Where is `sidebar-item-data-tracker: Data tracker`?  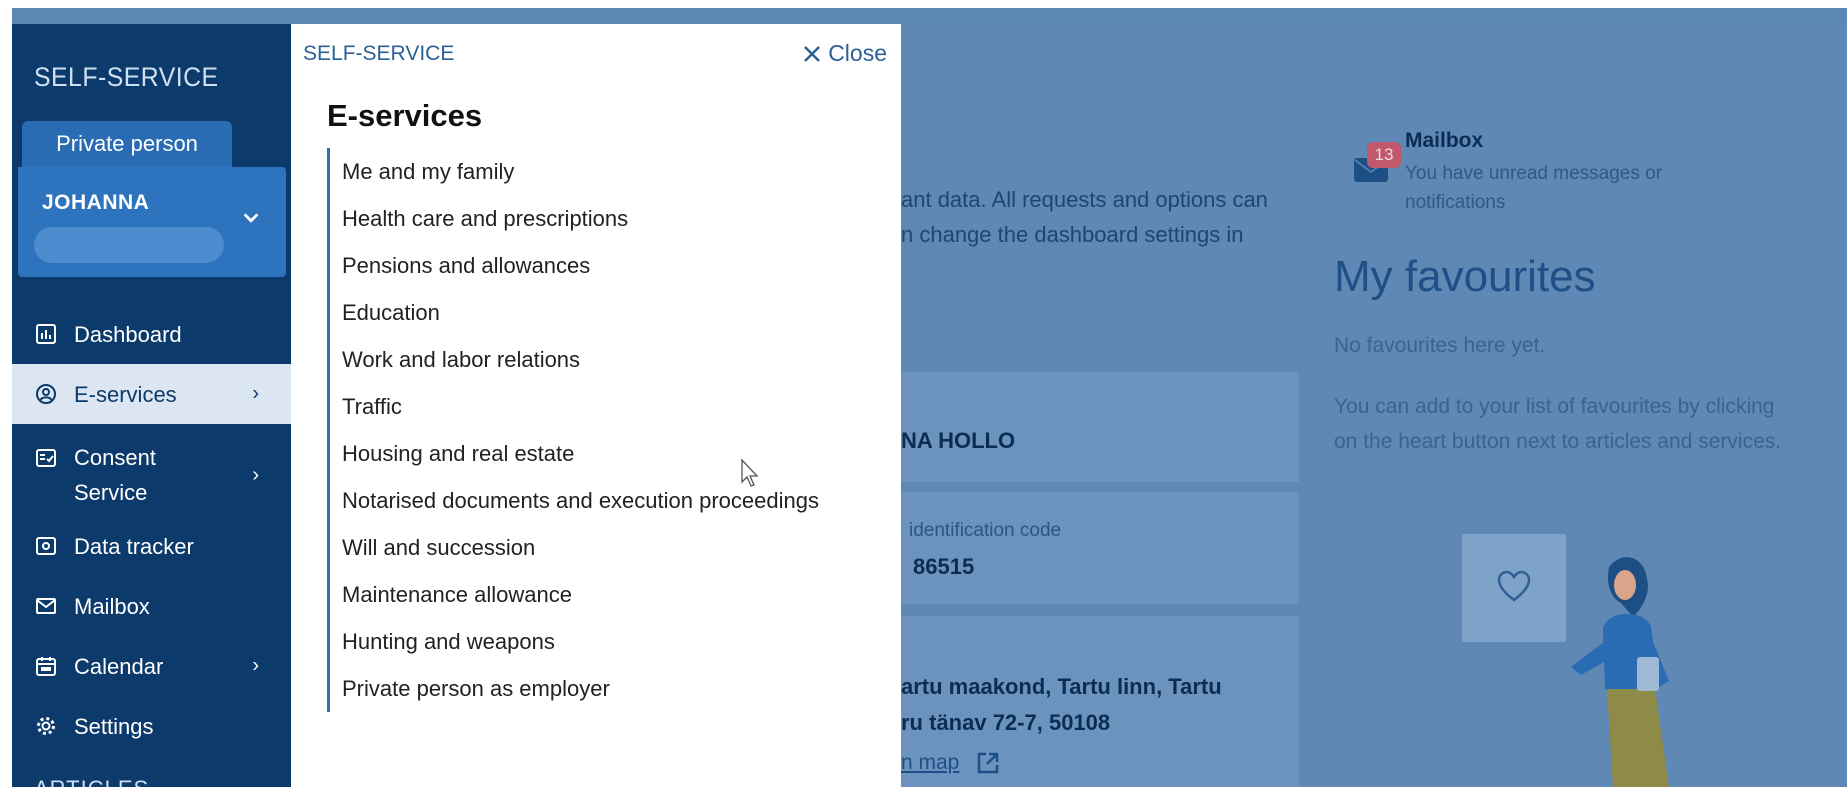 sidebar-item-data-tracker: Data tracker is located at coordinates (151, 546).